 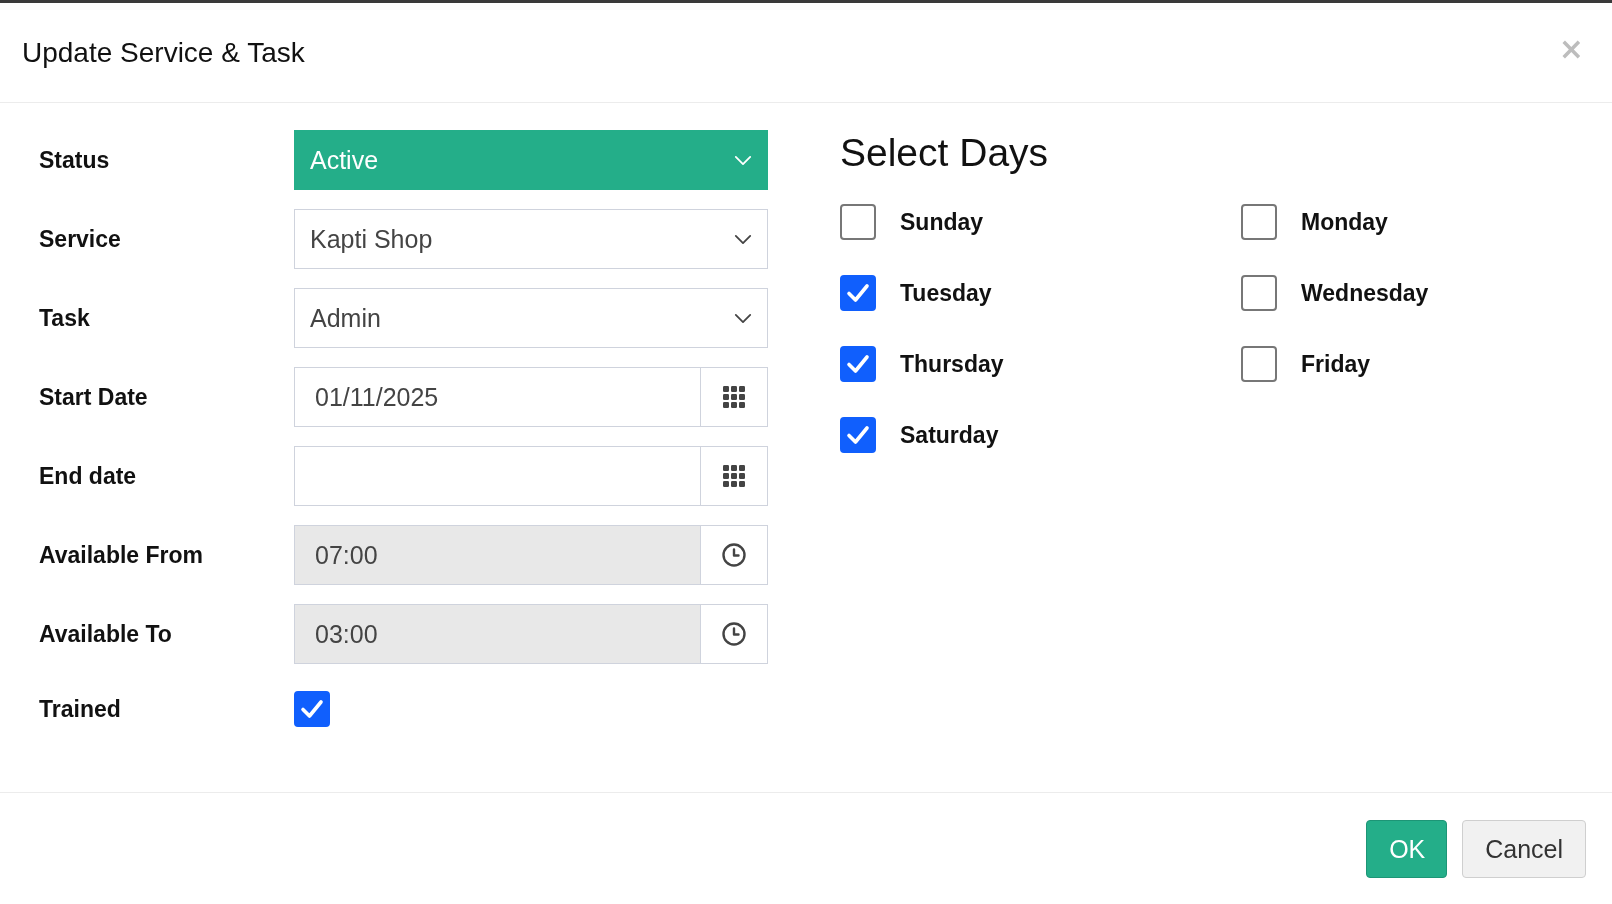 What do you see at coordinates (497, 397) in the screenshot?
I see `date-field: 01/11/2025` at bounding box center [497, 397].